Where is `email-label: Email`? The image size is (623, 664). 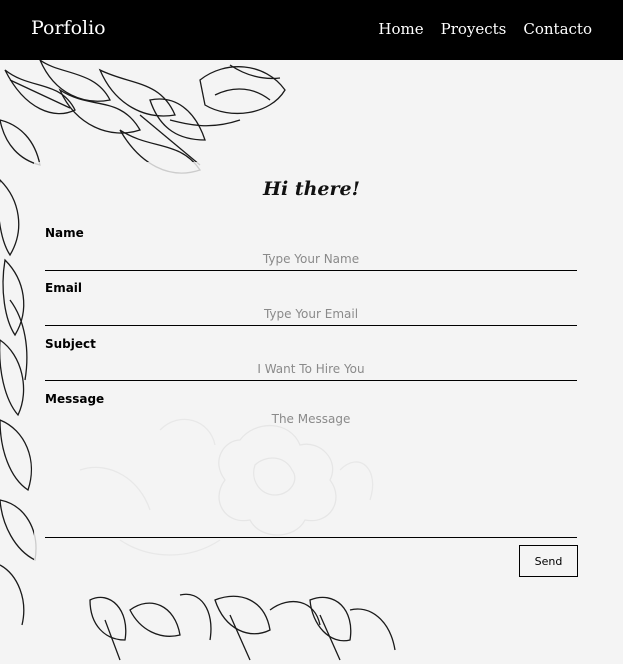 email-label: Email is located at coordinates (64, 288).